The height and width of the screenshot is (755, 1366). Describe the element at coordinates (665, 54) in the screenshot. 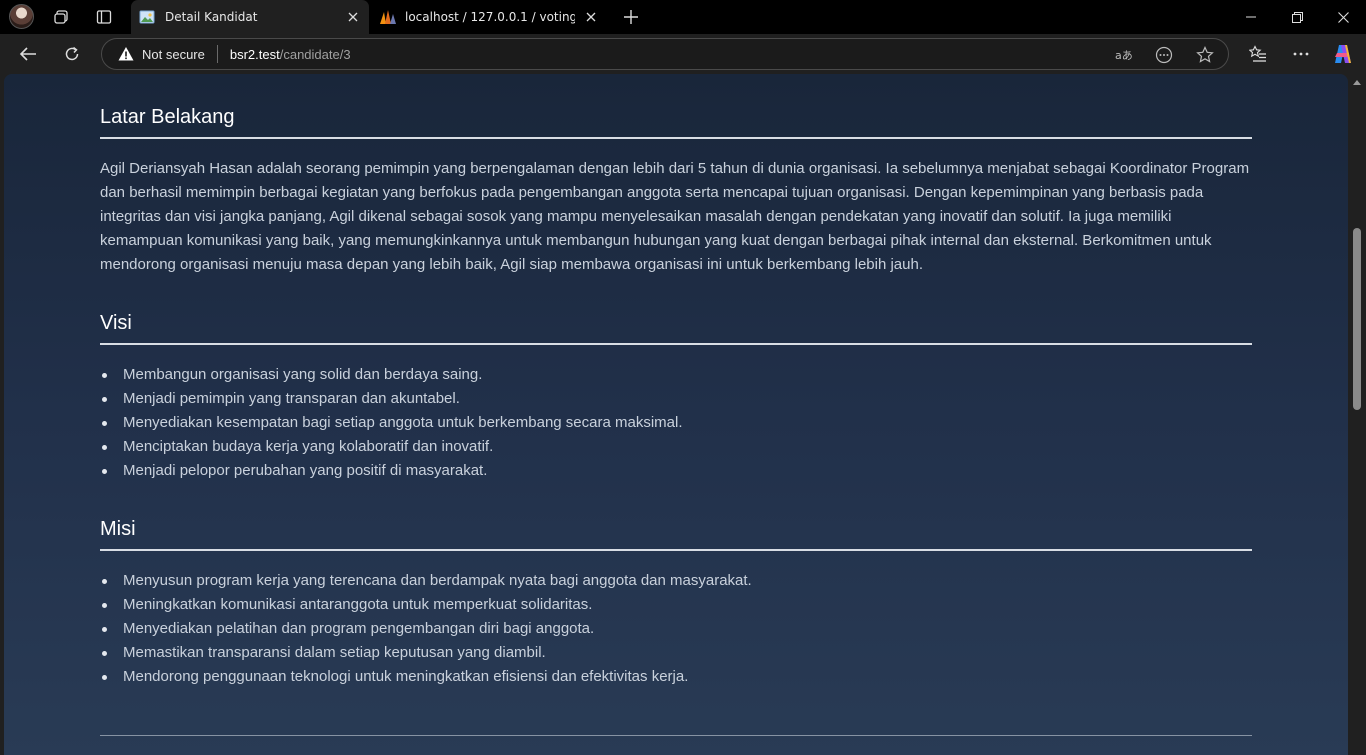

I see `address-bar: Not secure bsr2.test/candidate/3 aあ` at that location.